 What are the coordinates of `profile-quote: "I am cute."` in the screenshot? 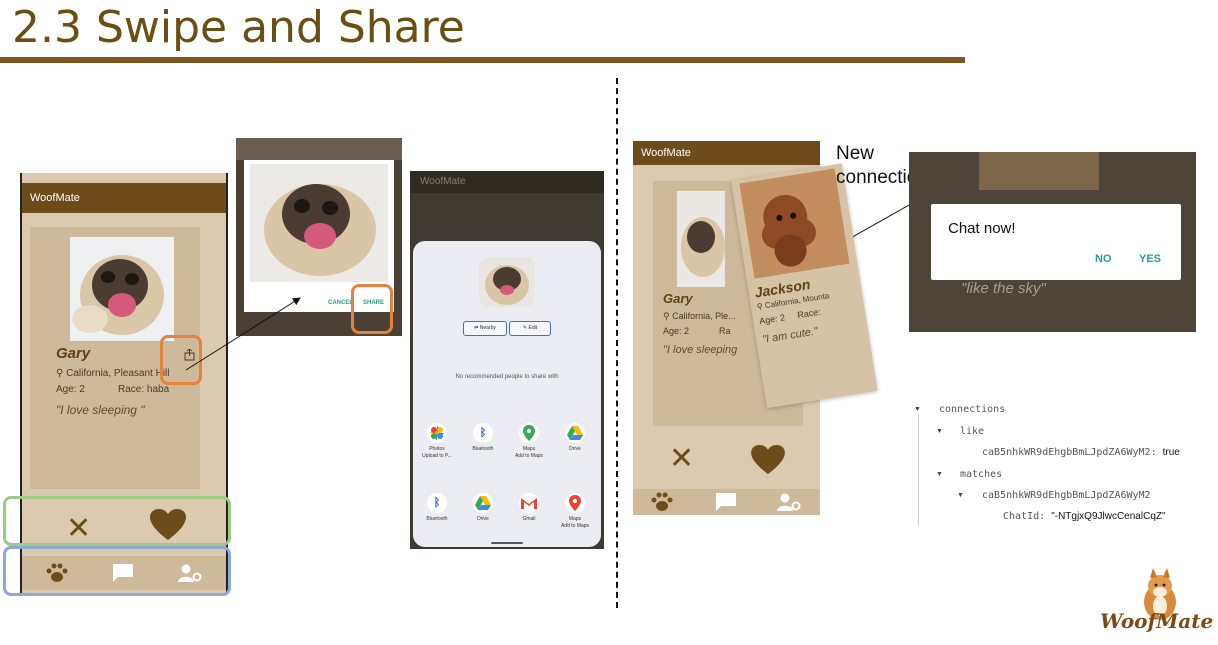 It's located at (790, 335).